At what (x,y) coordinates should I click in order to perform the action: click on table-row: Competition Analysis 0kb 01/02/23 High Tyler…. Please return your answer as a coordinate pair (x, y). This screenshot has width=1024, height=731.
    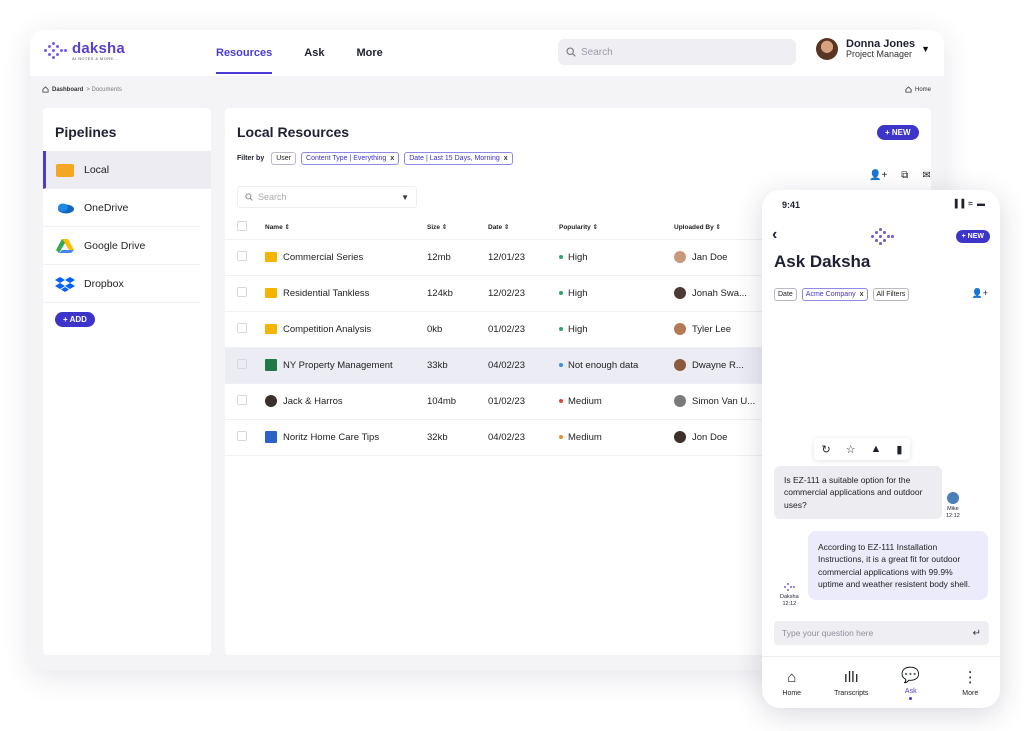
    Looking at the image, I should click on (505, 329).